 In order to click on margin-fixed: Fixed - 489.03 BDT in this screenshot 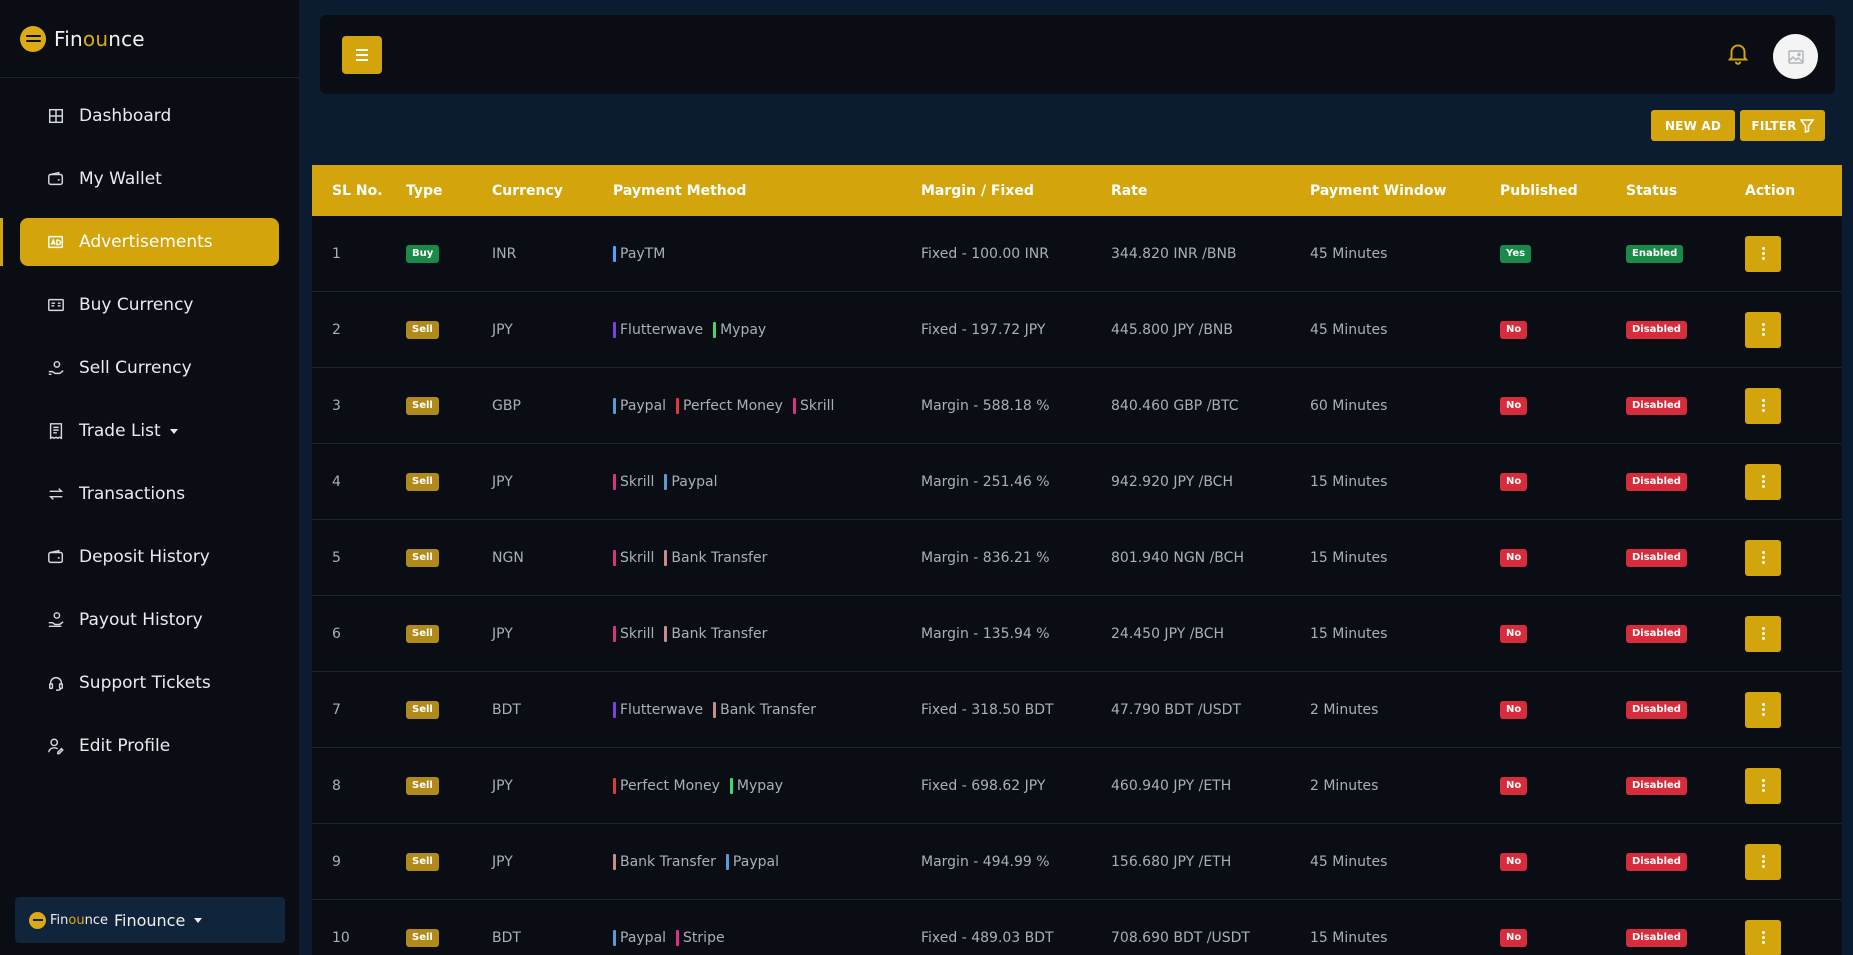, I will do `click(987, 937)`.